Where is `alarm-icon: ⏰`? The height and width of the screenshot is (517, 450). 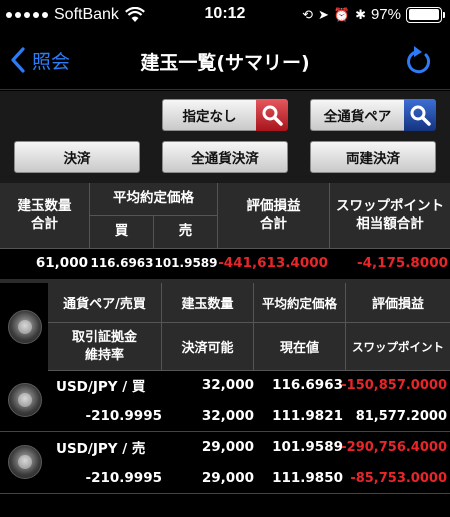 alarm-icon: ⏰ is located at coordinates (342, 14).